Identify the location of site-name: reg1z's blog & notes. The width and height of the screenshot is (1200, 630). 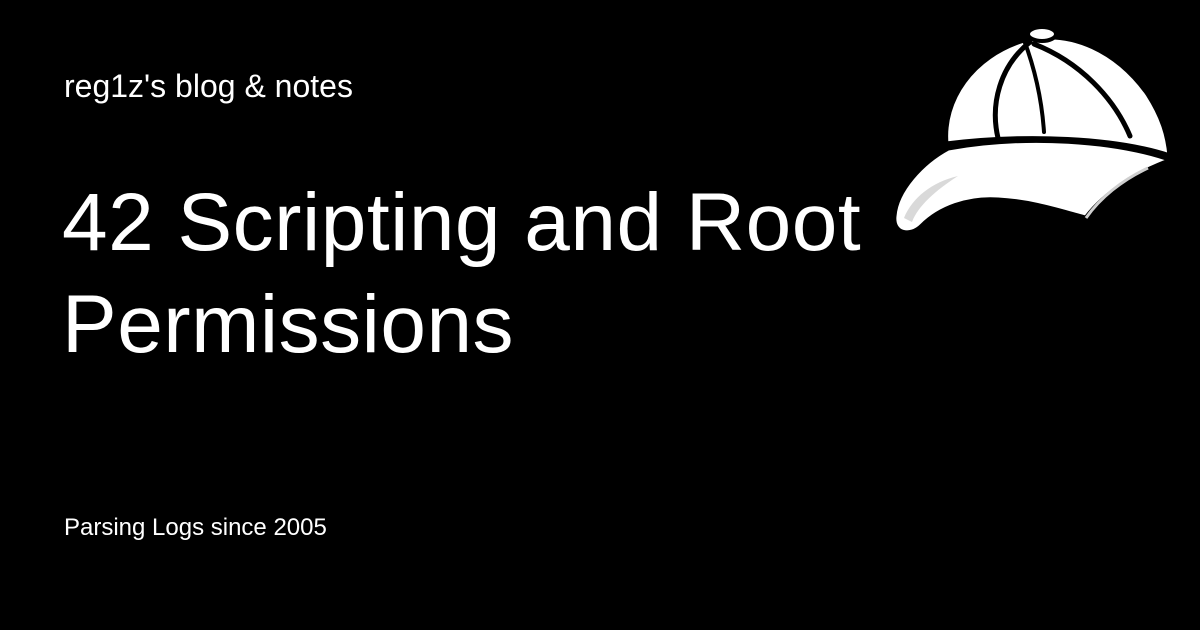
(208, 86).